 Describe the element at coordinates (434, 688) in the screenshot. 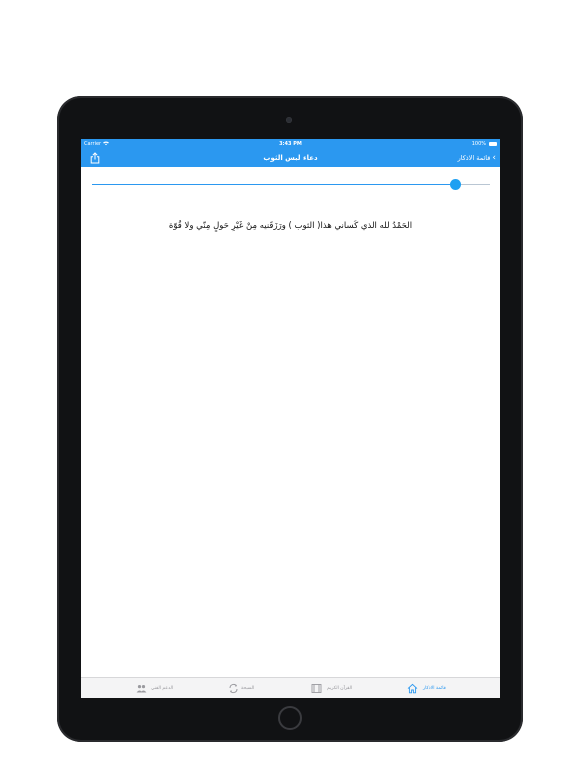

I see `tab-adhkar-label: قائمة الاذكار` at that location.